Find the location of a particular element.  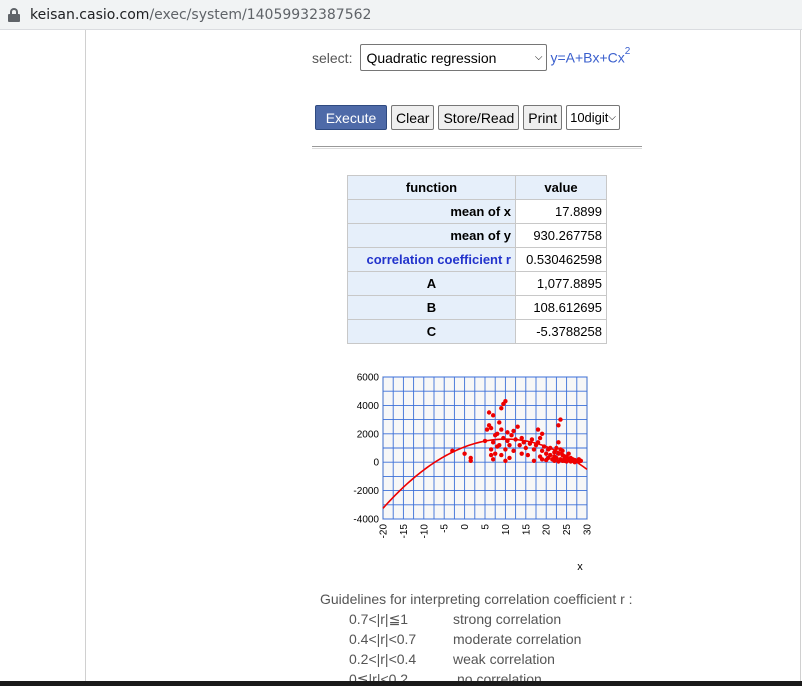

right-divider is located at coordinates (800, 358).